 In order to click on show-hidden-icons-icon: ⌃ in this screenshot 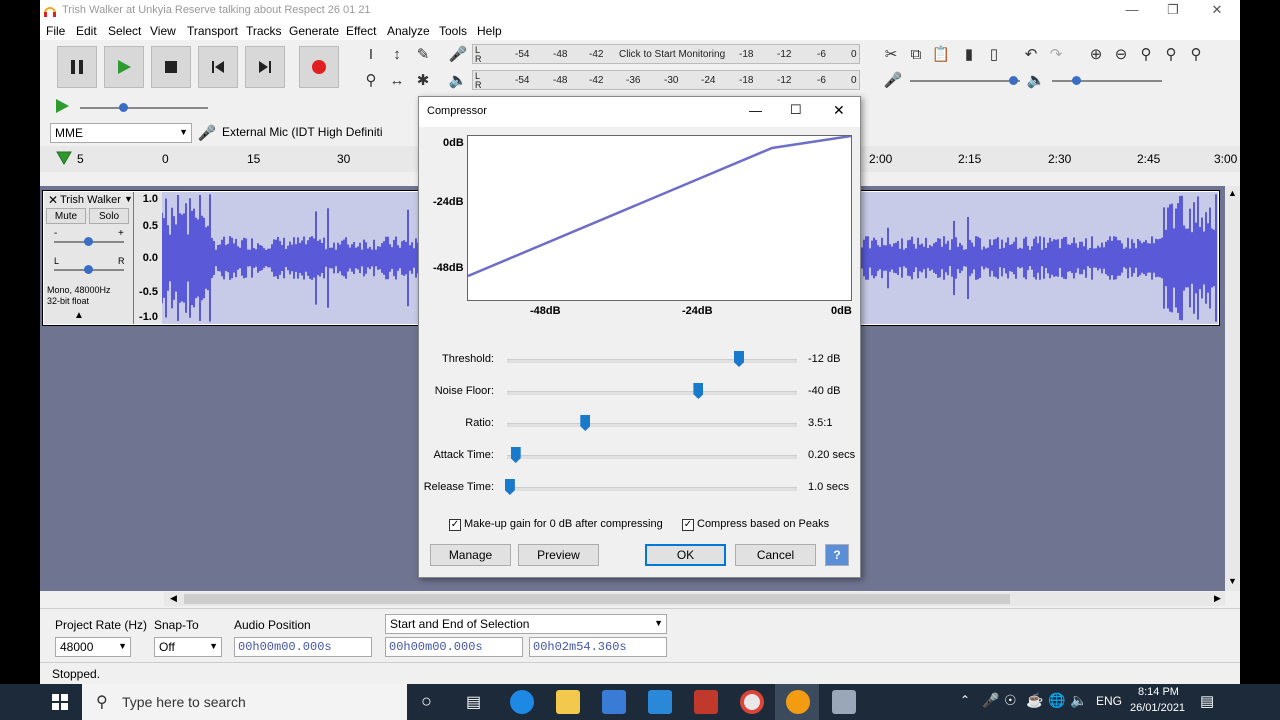, I will do `click(965, 700)`.